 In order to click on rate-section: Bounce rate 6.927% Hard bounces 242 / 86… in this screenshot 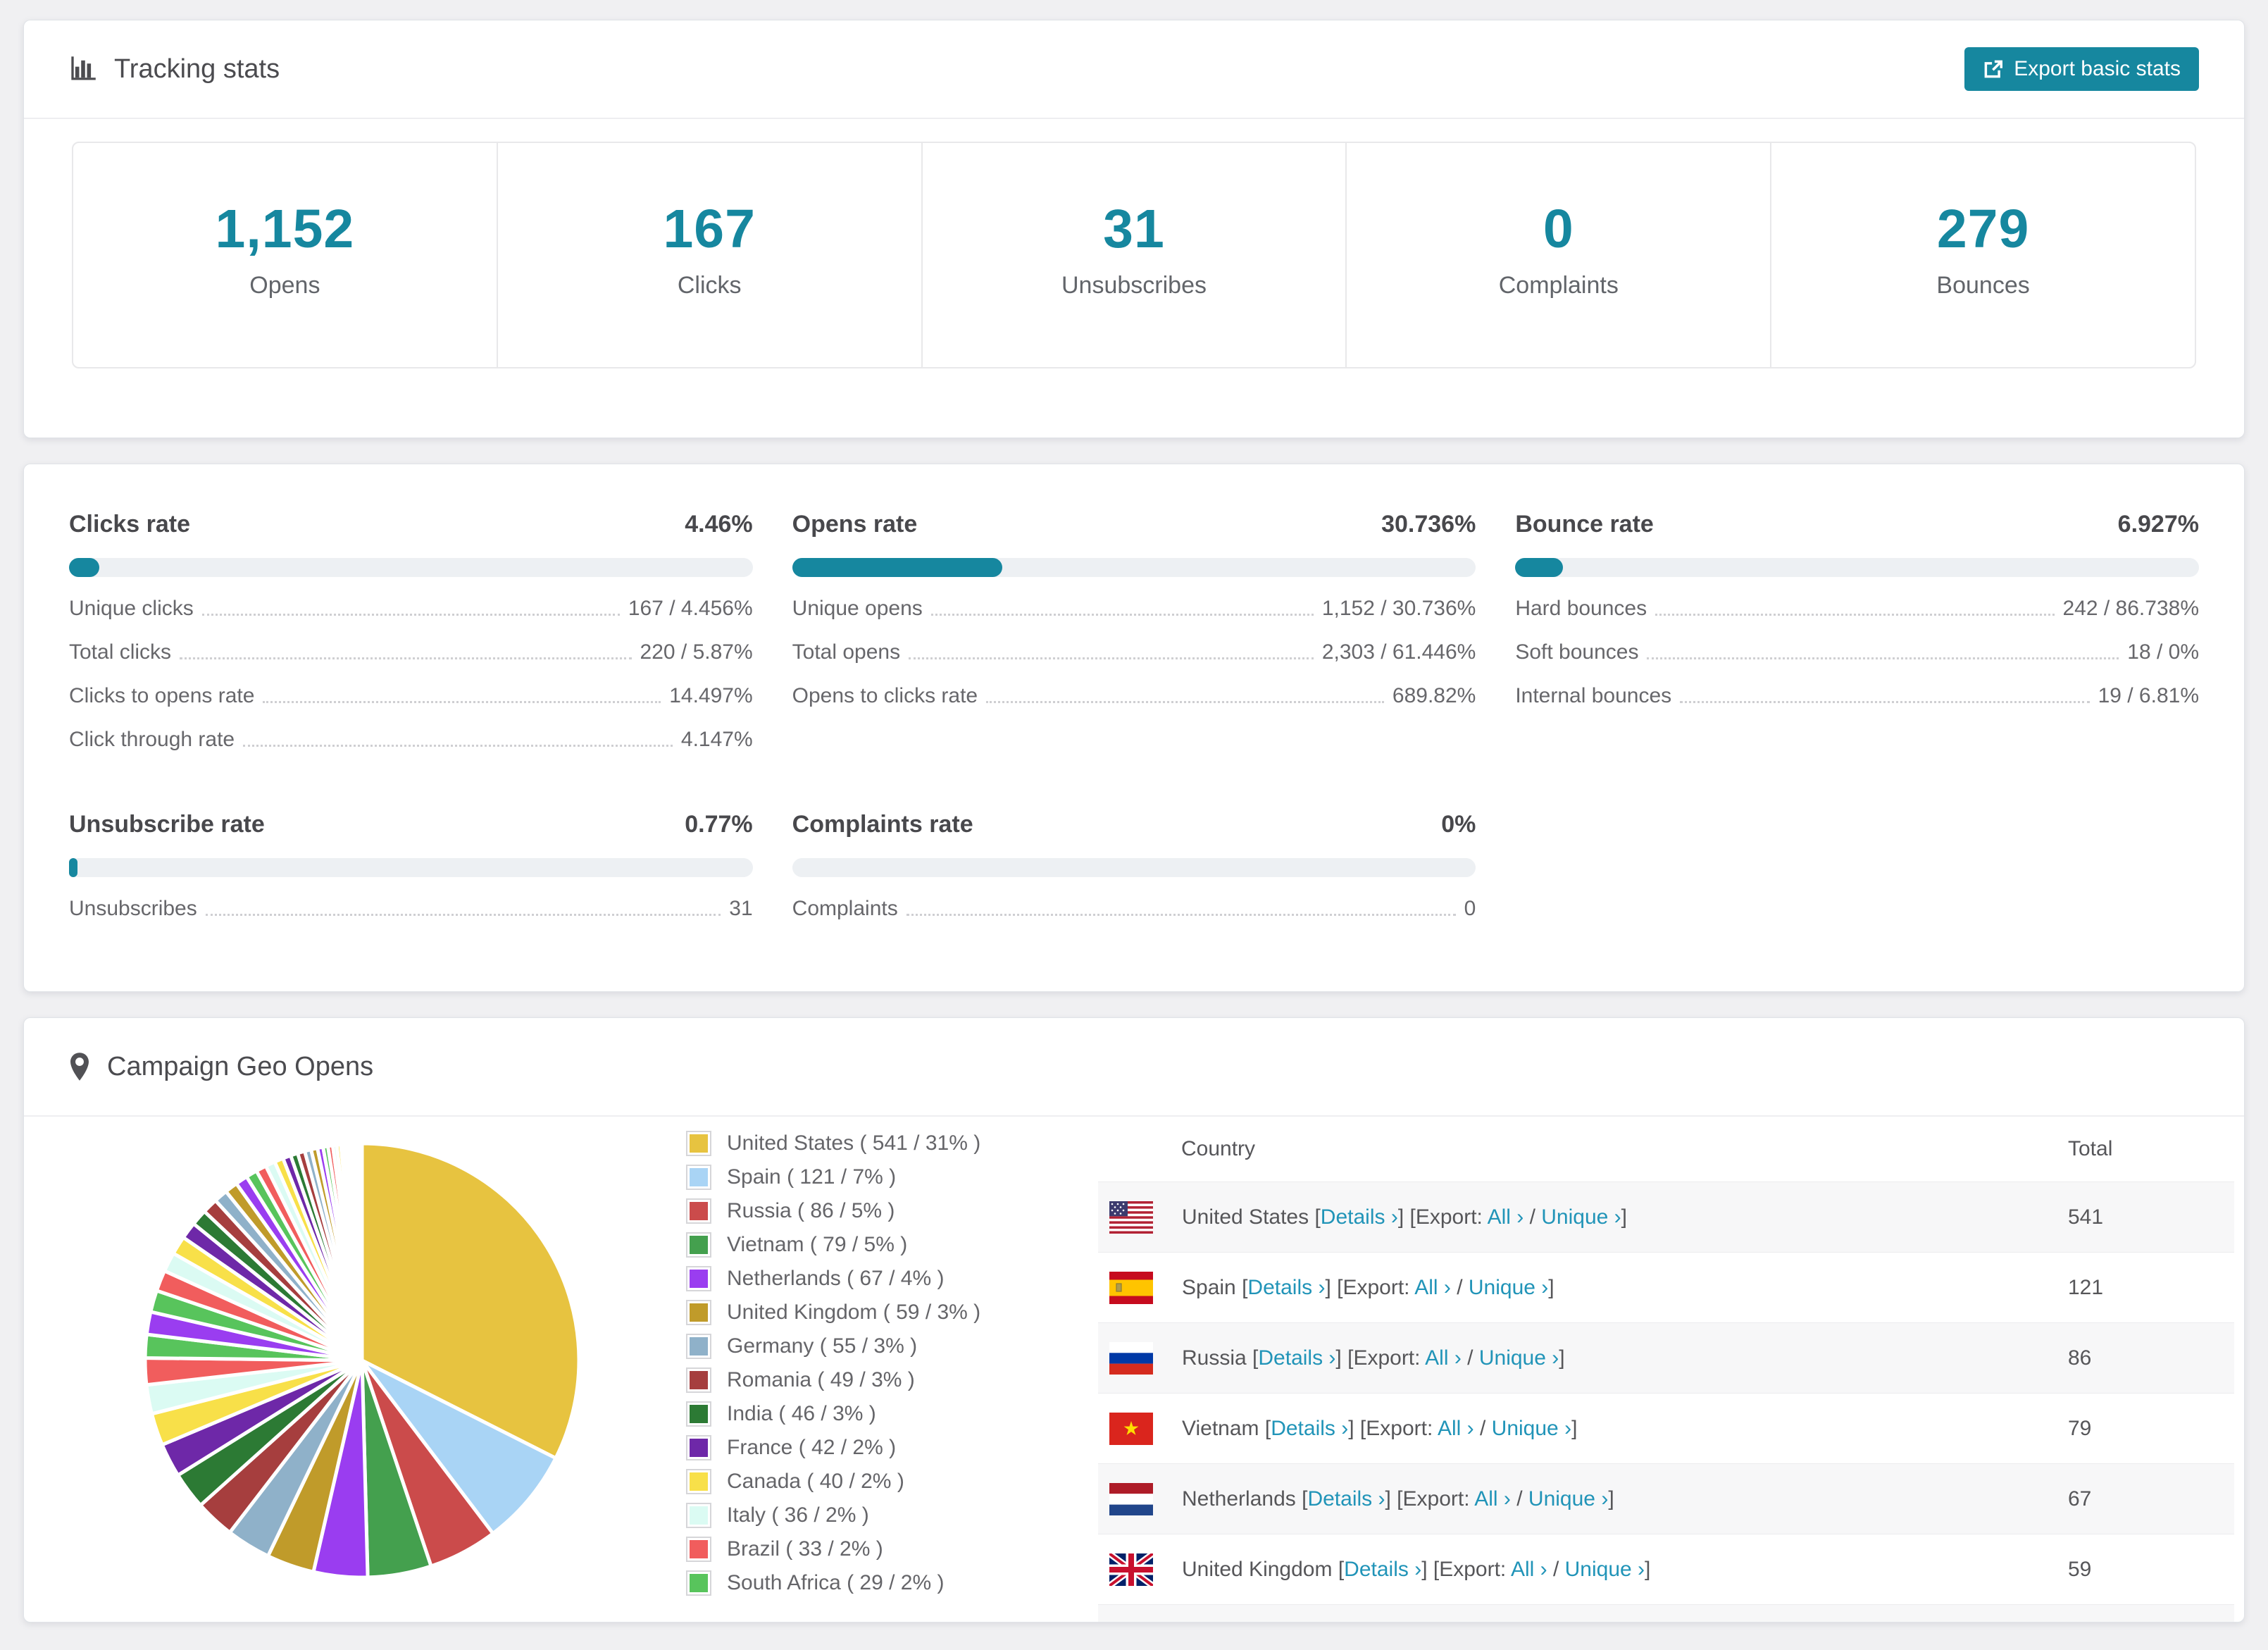, I will do `click(1857, 631)`.